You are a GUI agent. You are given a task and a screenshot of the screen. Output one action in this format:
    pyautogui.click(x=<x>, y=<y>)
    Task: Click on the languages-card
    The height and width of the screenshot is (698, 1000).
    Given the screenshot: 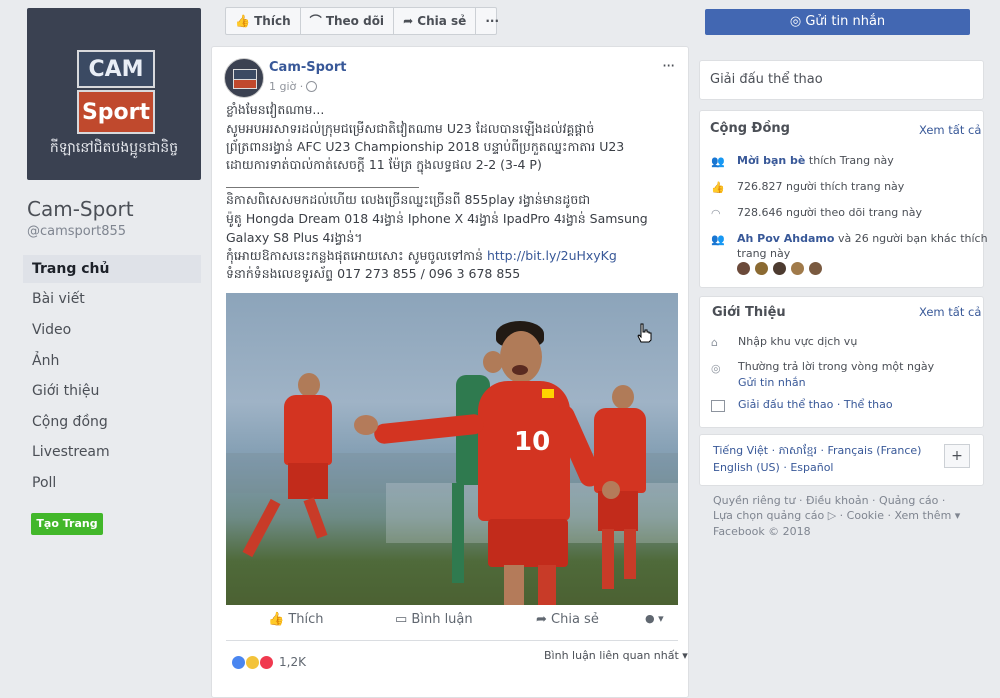 What is the action you would take?
    pyautogui.click(x=841, y=460)
    